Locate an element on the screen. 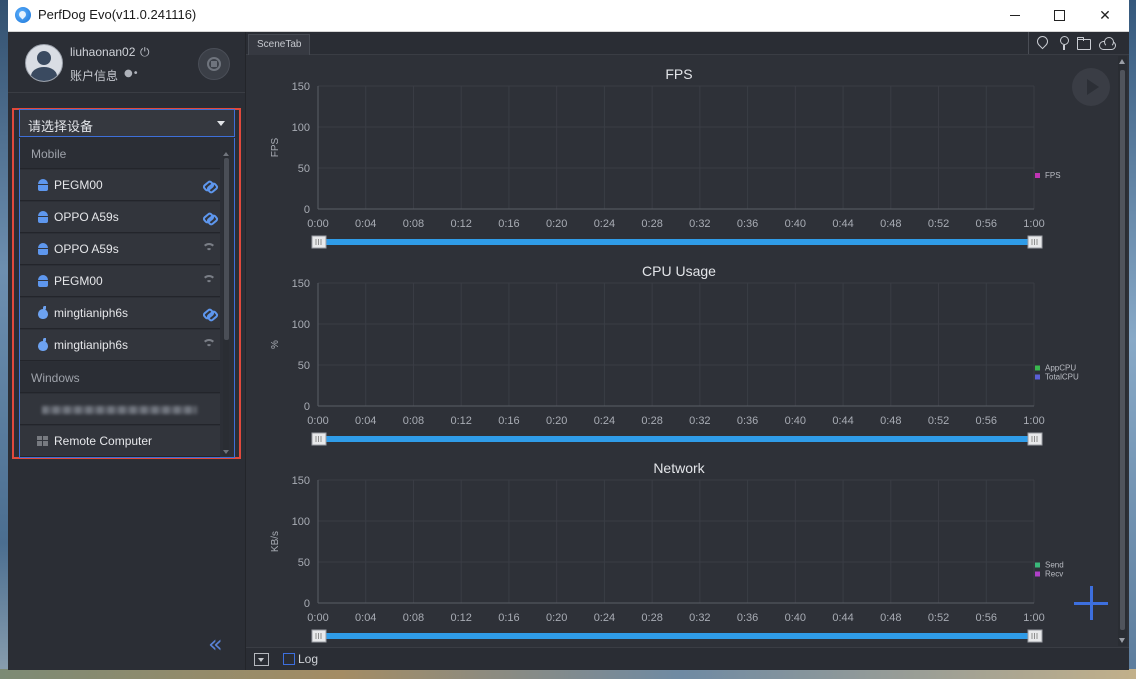 This screenshot has height=679, width=1136. x-tick-label: 0:20 is located at coordinates (556, 618).